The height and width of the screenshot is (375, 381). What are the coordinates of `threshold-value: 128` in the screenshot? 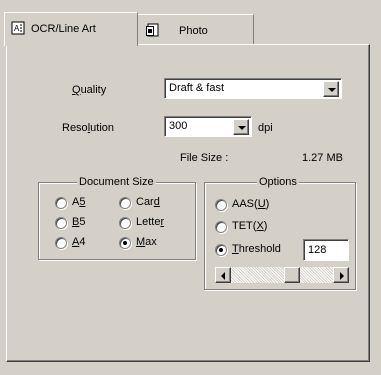 It's located at (317, 250).